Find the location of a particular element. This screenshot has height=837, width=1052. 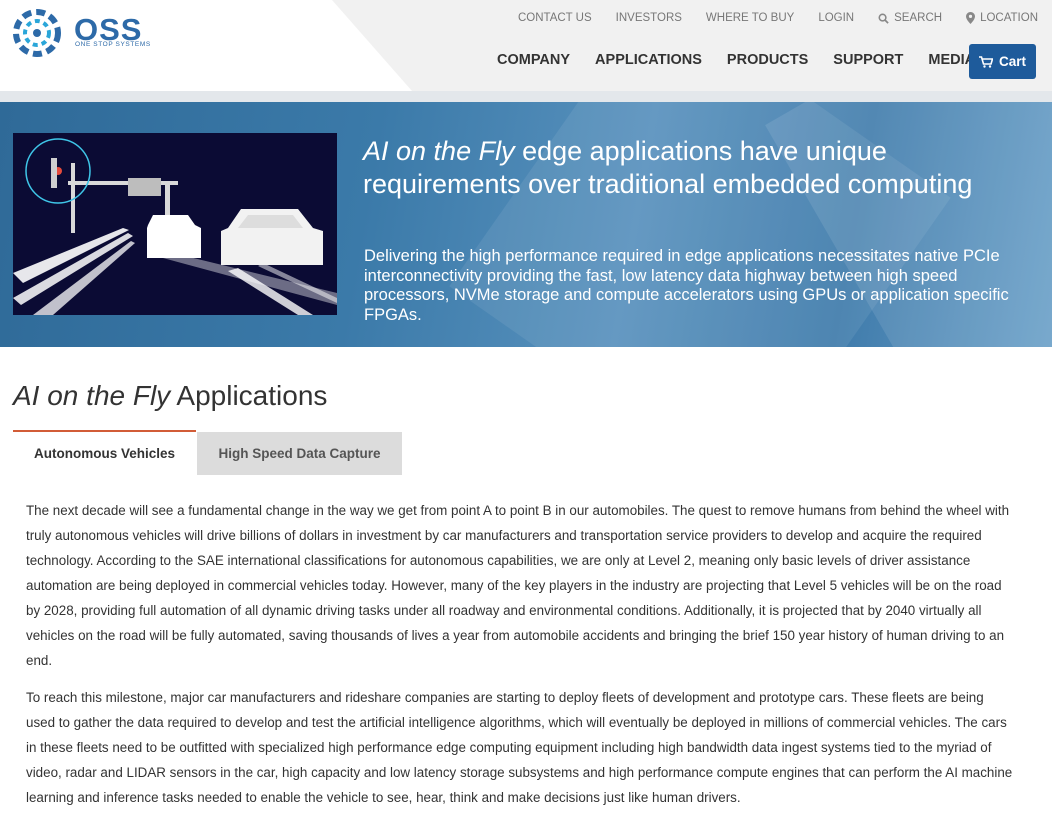

nav-location: LOCATION is located at coordinates (1002, 18).